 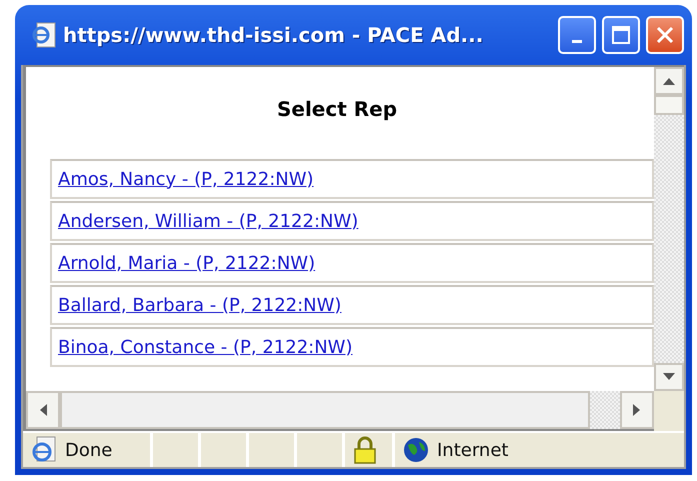 What do you see at coordinates (605, 410) in the screenshot?
I see `scroll-track` at bounding box center [605, 410].